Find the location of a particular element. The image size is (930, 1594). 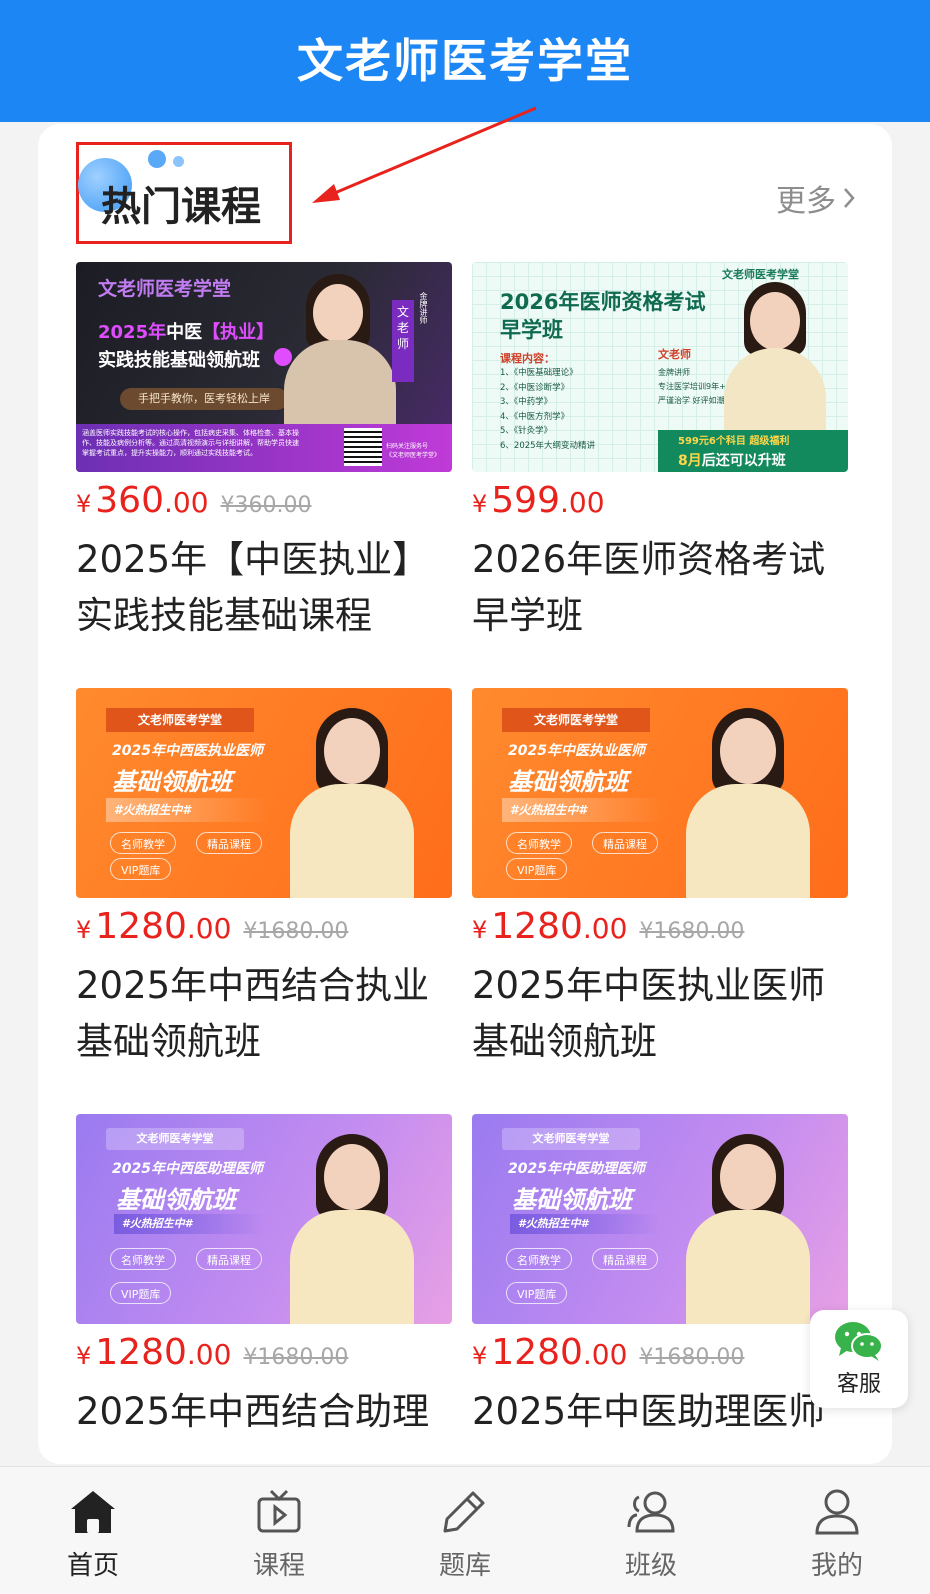

thumb-headline: 2025年中医【执业】 is located at coordinates (186, 332).